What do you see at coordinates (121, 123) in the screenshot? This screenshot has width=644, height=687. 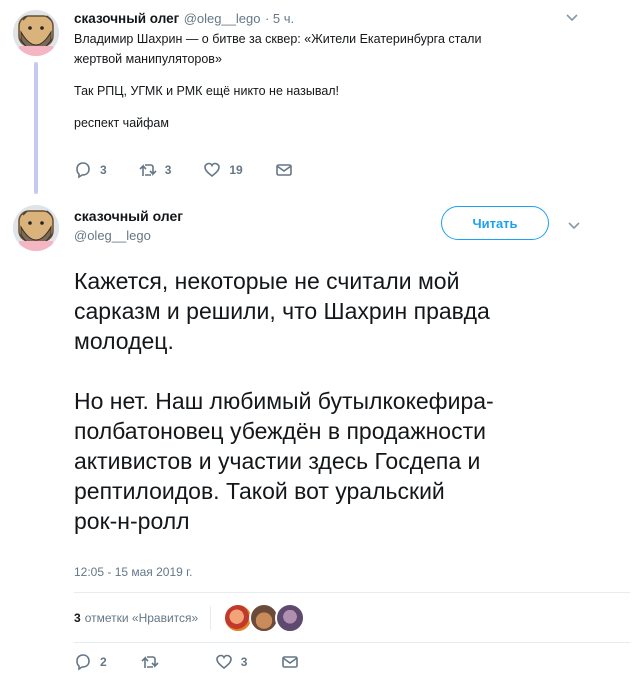 I see `text-line: респект чайфам` at bounding box center [121, 123].